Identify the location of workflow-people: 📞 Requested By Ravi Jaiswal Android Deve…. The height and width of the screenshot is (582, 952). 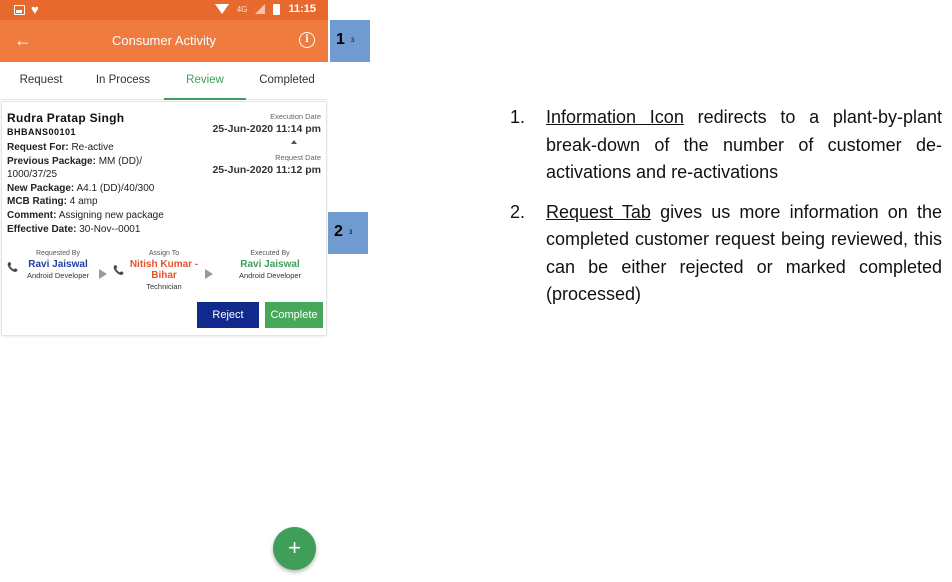
(165, 270).